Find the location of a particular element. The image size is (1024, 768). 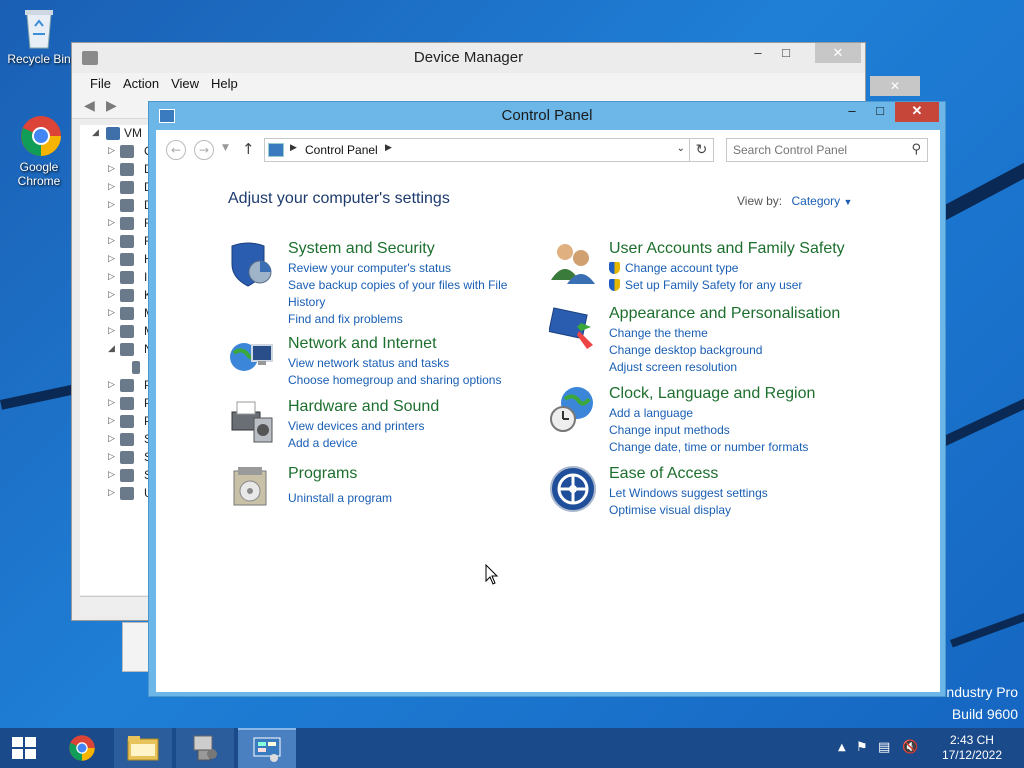

taskbar-device-manager is located at coordinates (205, 748).